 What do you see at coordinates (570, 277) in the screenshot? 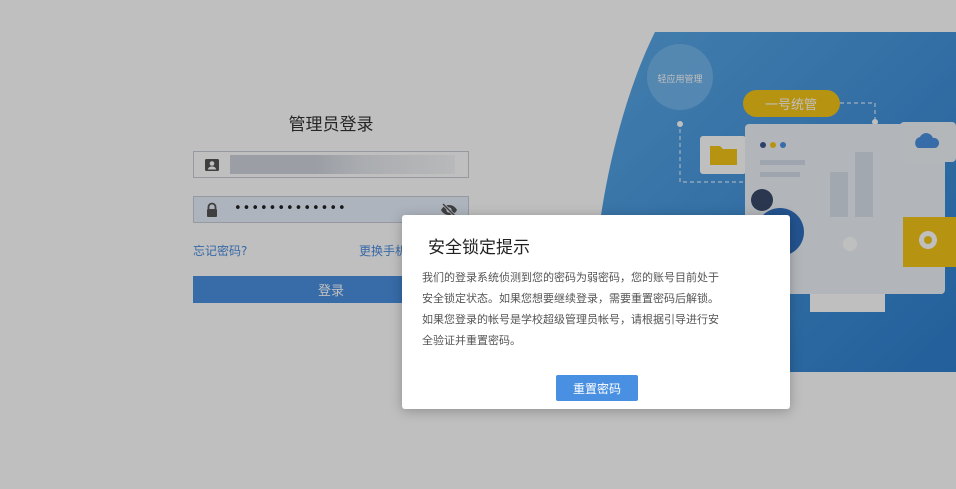
I see `dialog-line: 我们的登录系统侦测到您的密码为弱密码，您的账号目前处于` at bounding box center [570, 277].